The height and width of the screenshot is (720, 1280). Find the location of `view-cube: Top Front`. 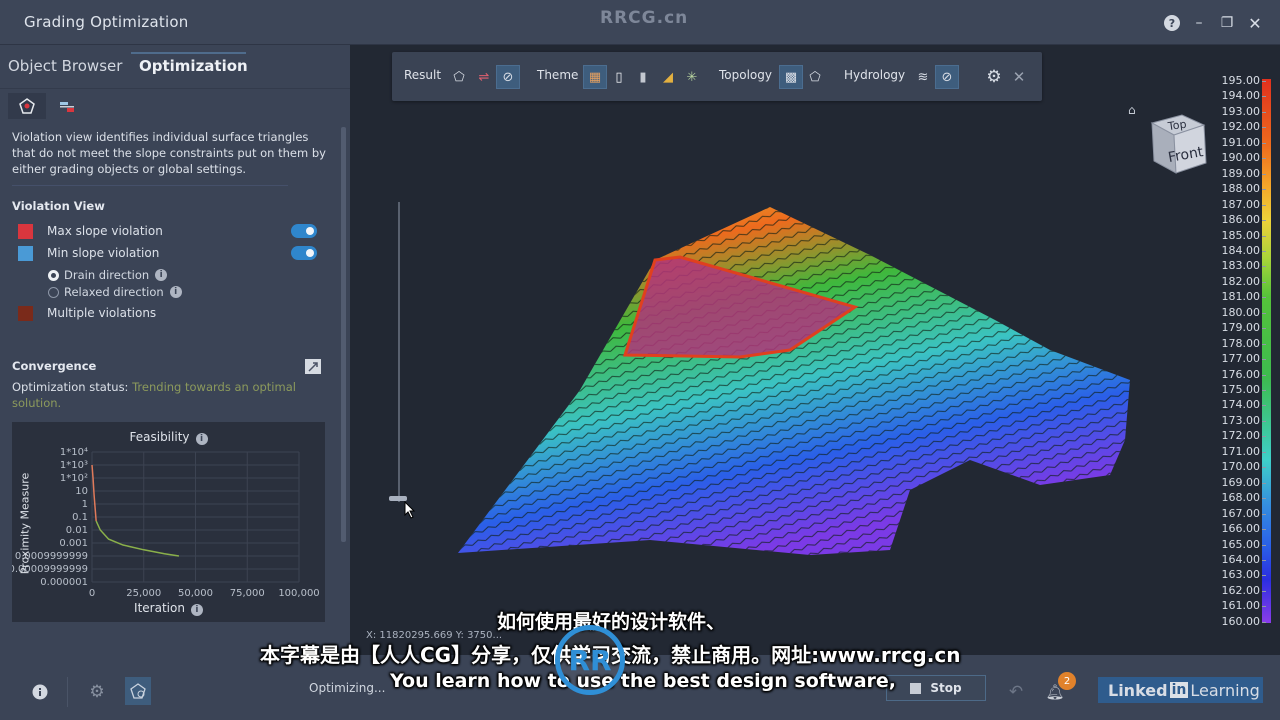

view-cube: Top Front is located at coordinates (1177, 144).